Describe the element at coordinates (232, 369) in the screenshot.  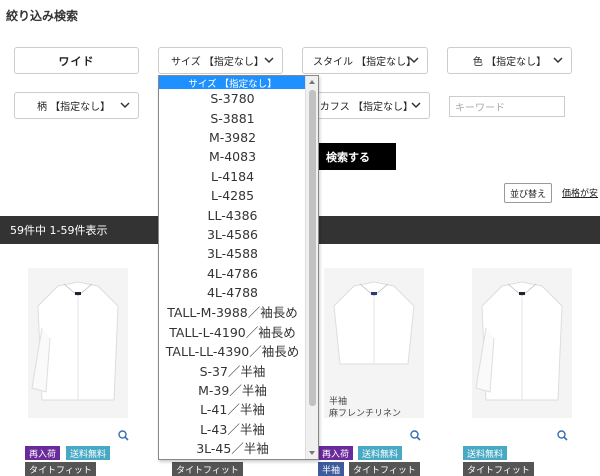
I see `size-option: S-37／半袖` at that location.